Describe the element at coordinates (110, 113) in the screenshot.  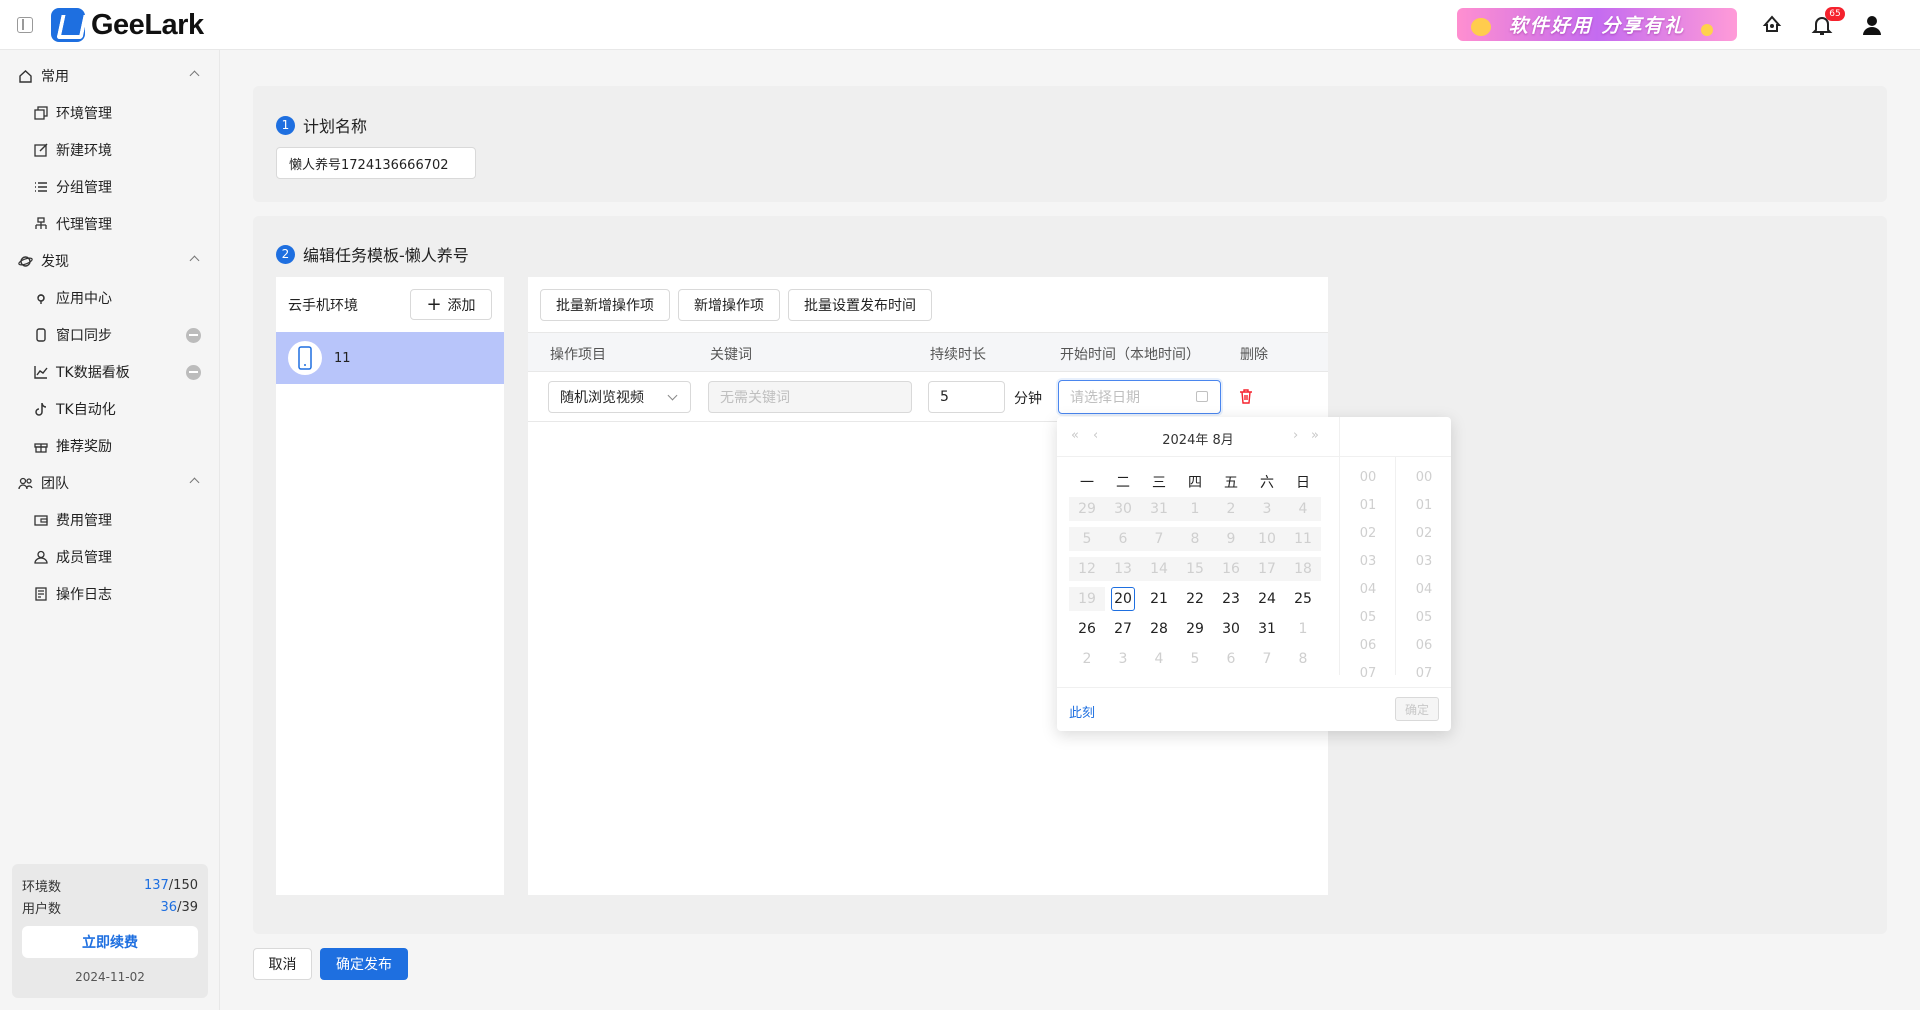
I see `sidebar-item-env-manage: 环境管理` at that location.